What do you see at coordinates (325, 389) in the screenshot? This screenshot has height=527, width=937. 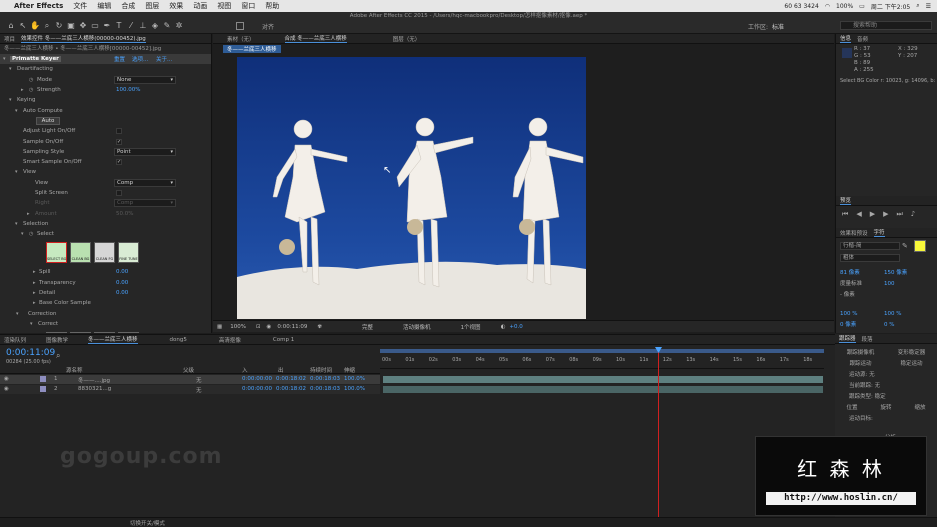 I see `layer-duration: 0:00:18:03` at bounding box center [325, 389].